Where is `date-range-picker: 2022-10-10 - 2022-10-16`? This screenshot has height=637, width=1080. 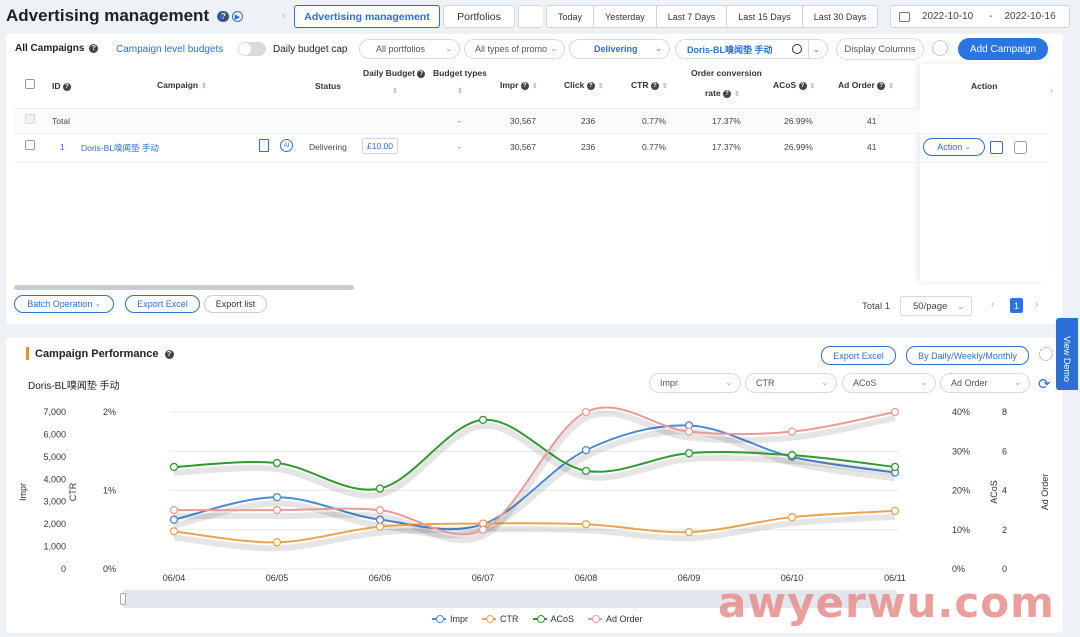 date-range-picker: 2022-10-10 - 2022-10-16 is located at coordinates (980, 16).